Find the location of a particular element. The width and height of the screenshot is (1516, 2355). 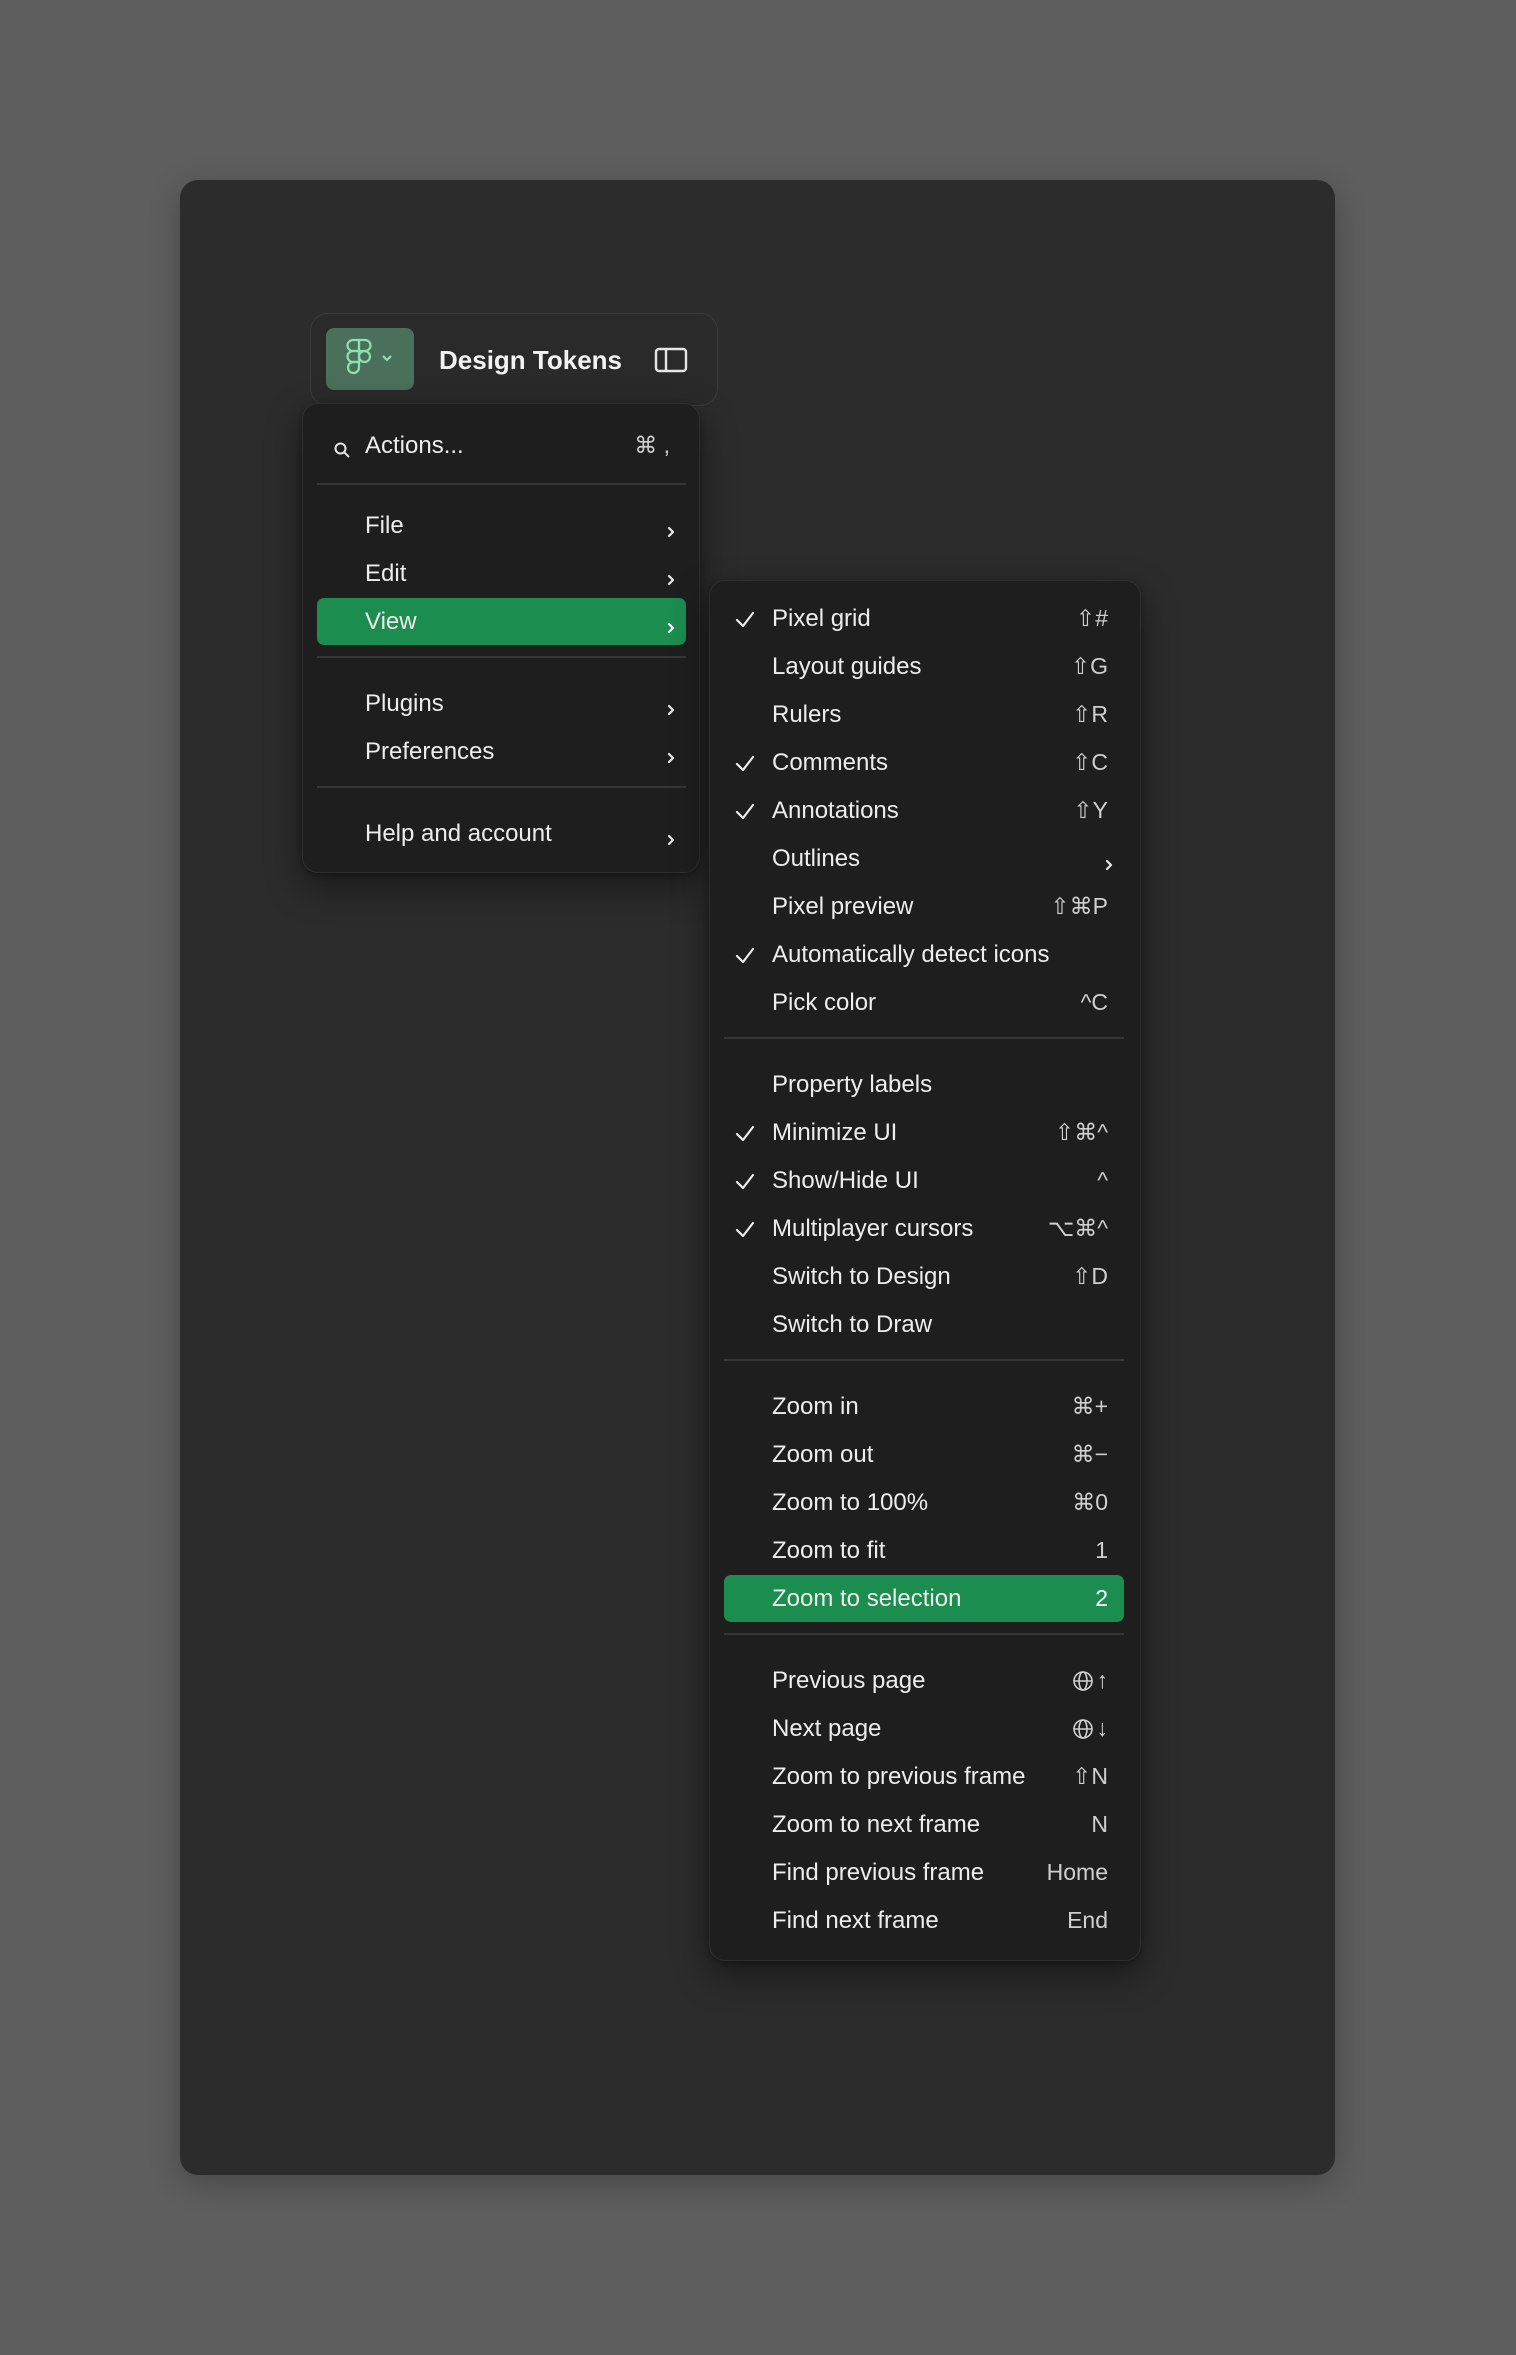

view-item-multiplayer-cursors: Multiplayer cursors ⌥⌘^ is located at coordinates (924, 1228).